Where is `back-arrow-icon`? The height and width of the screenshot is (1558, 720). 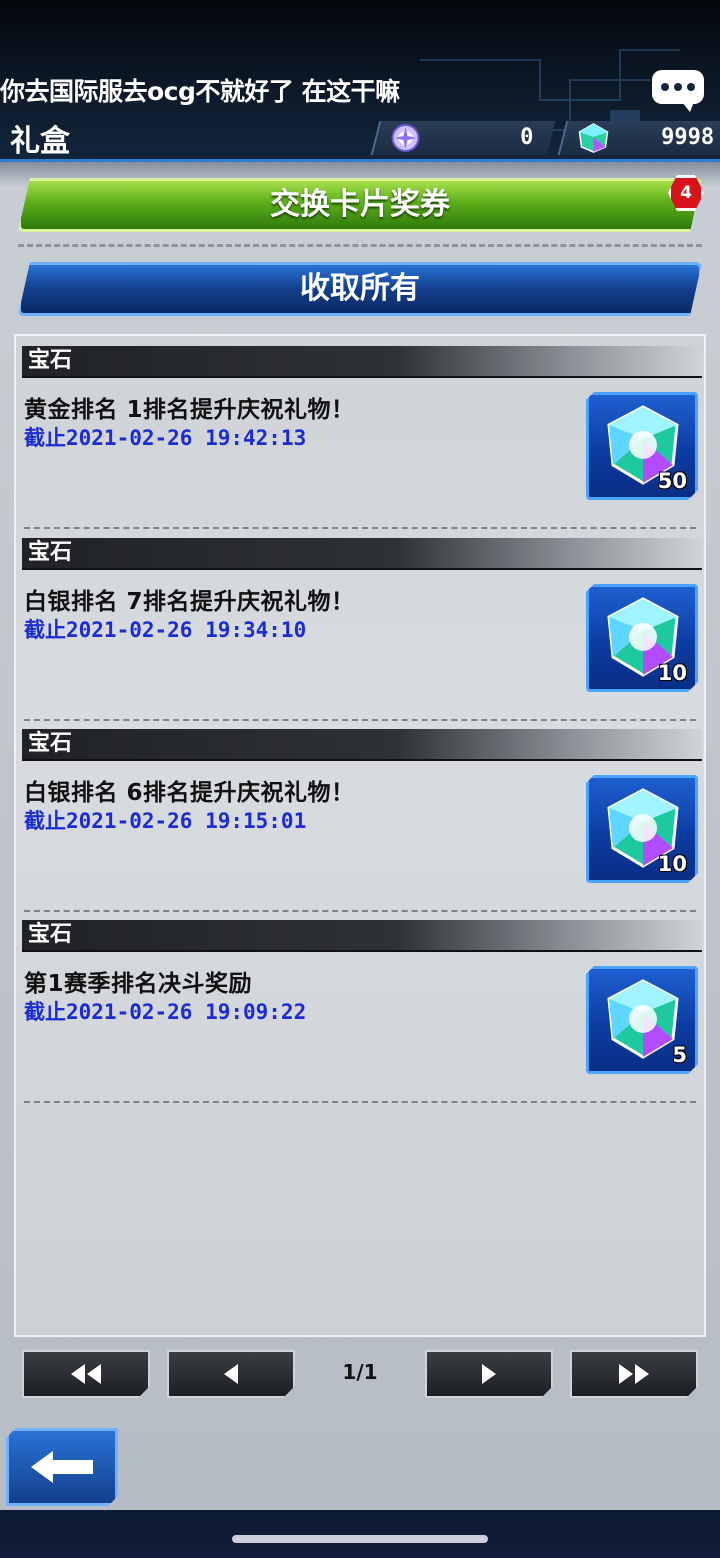 back-arrow-icon is located at coordinates (62, 1467).